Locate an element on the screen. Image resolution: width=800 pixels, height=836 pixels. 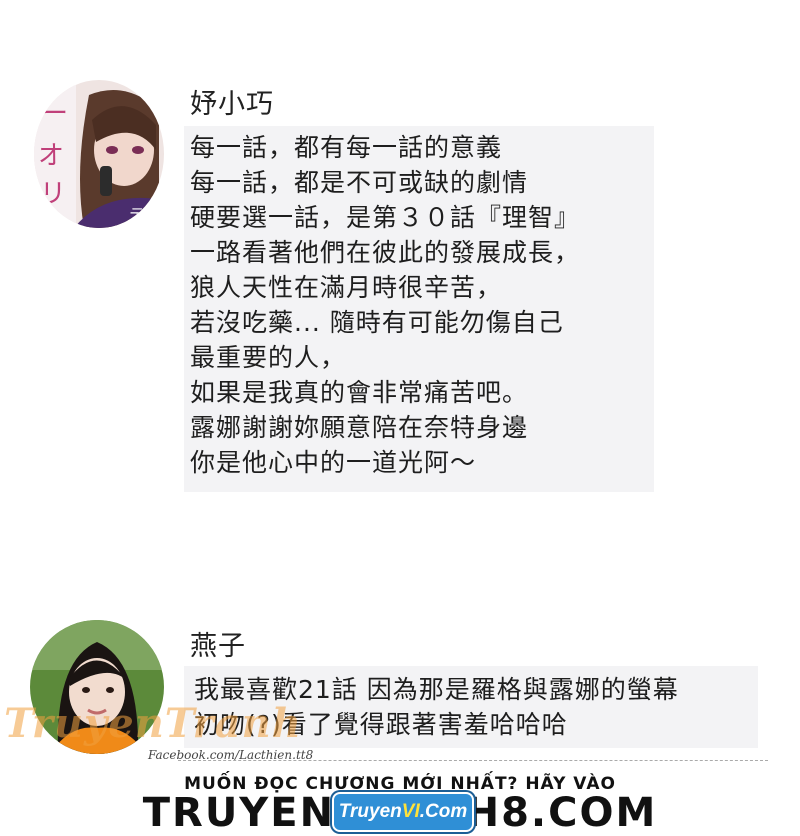
logo-vi: VI is located at coordinates (410, 811).